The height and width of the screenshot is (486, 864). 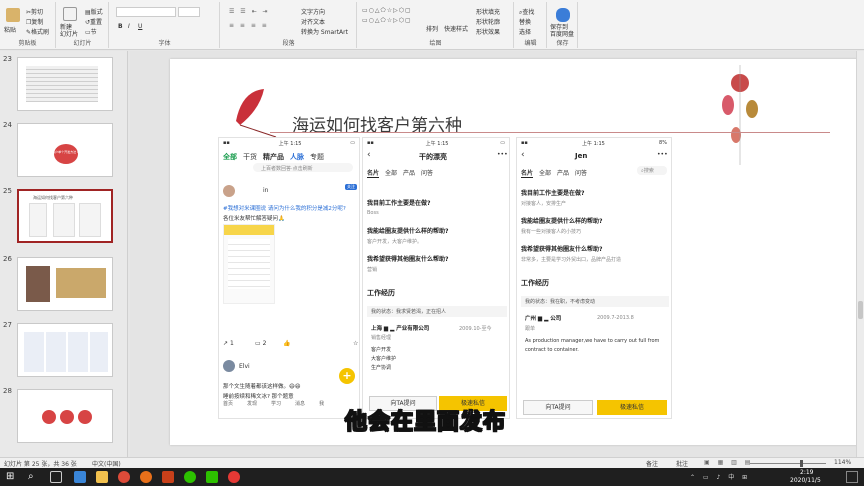 What do you see at coordinates (168, 477) in the screenshot?
I see `powerpoint-icon` at bounding box center [168, 477].